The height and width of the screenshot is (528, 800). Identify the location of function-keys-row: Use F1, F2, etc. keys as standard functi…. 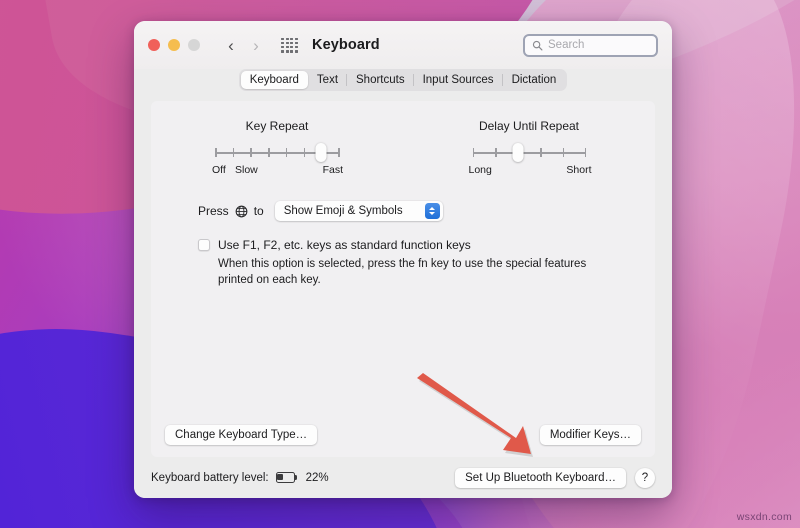
(426, 263).